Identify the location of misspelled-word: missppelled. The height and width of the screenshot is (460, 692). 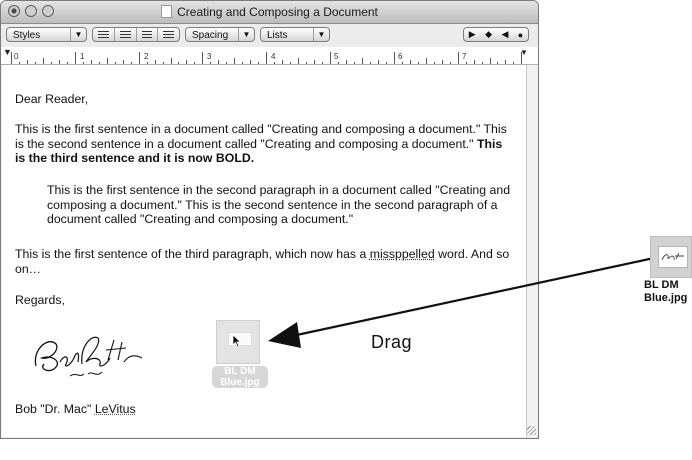
(402, 254).